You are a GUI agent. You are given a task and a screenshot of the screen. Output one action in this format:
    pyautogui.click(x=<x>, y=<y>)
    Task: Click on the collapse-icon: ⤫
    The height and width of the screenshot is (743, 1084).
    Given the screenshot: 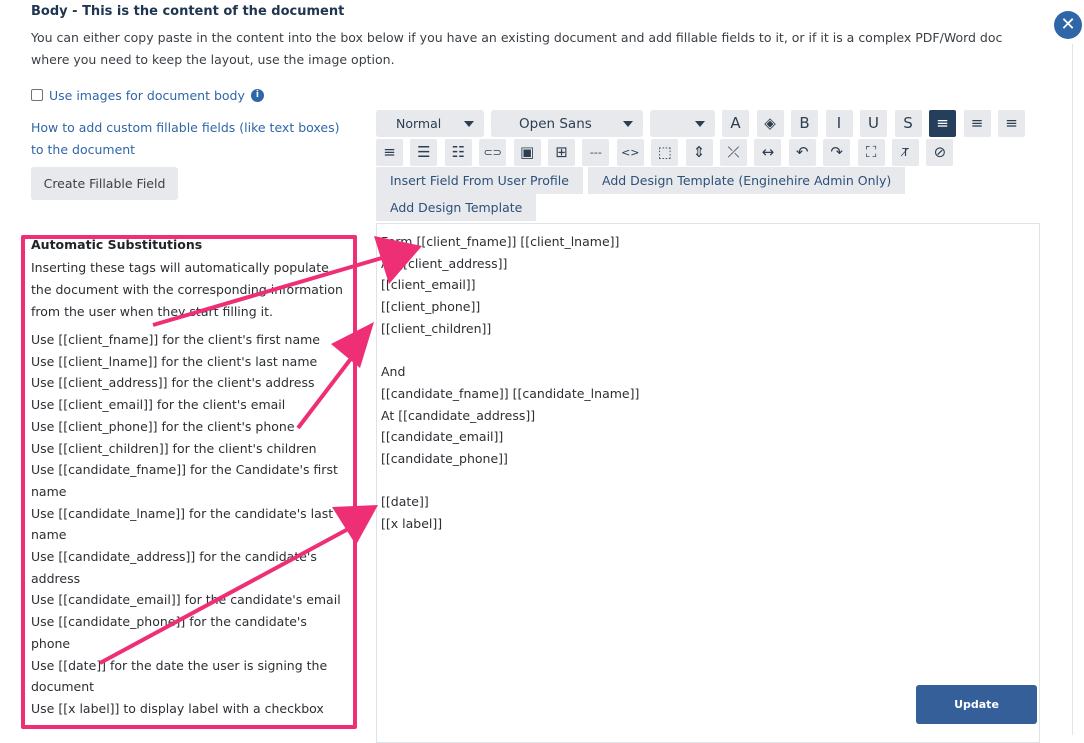 What is the action you would take?
    pyautogui.click(x=733, y=152)
    